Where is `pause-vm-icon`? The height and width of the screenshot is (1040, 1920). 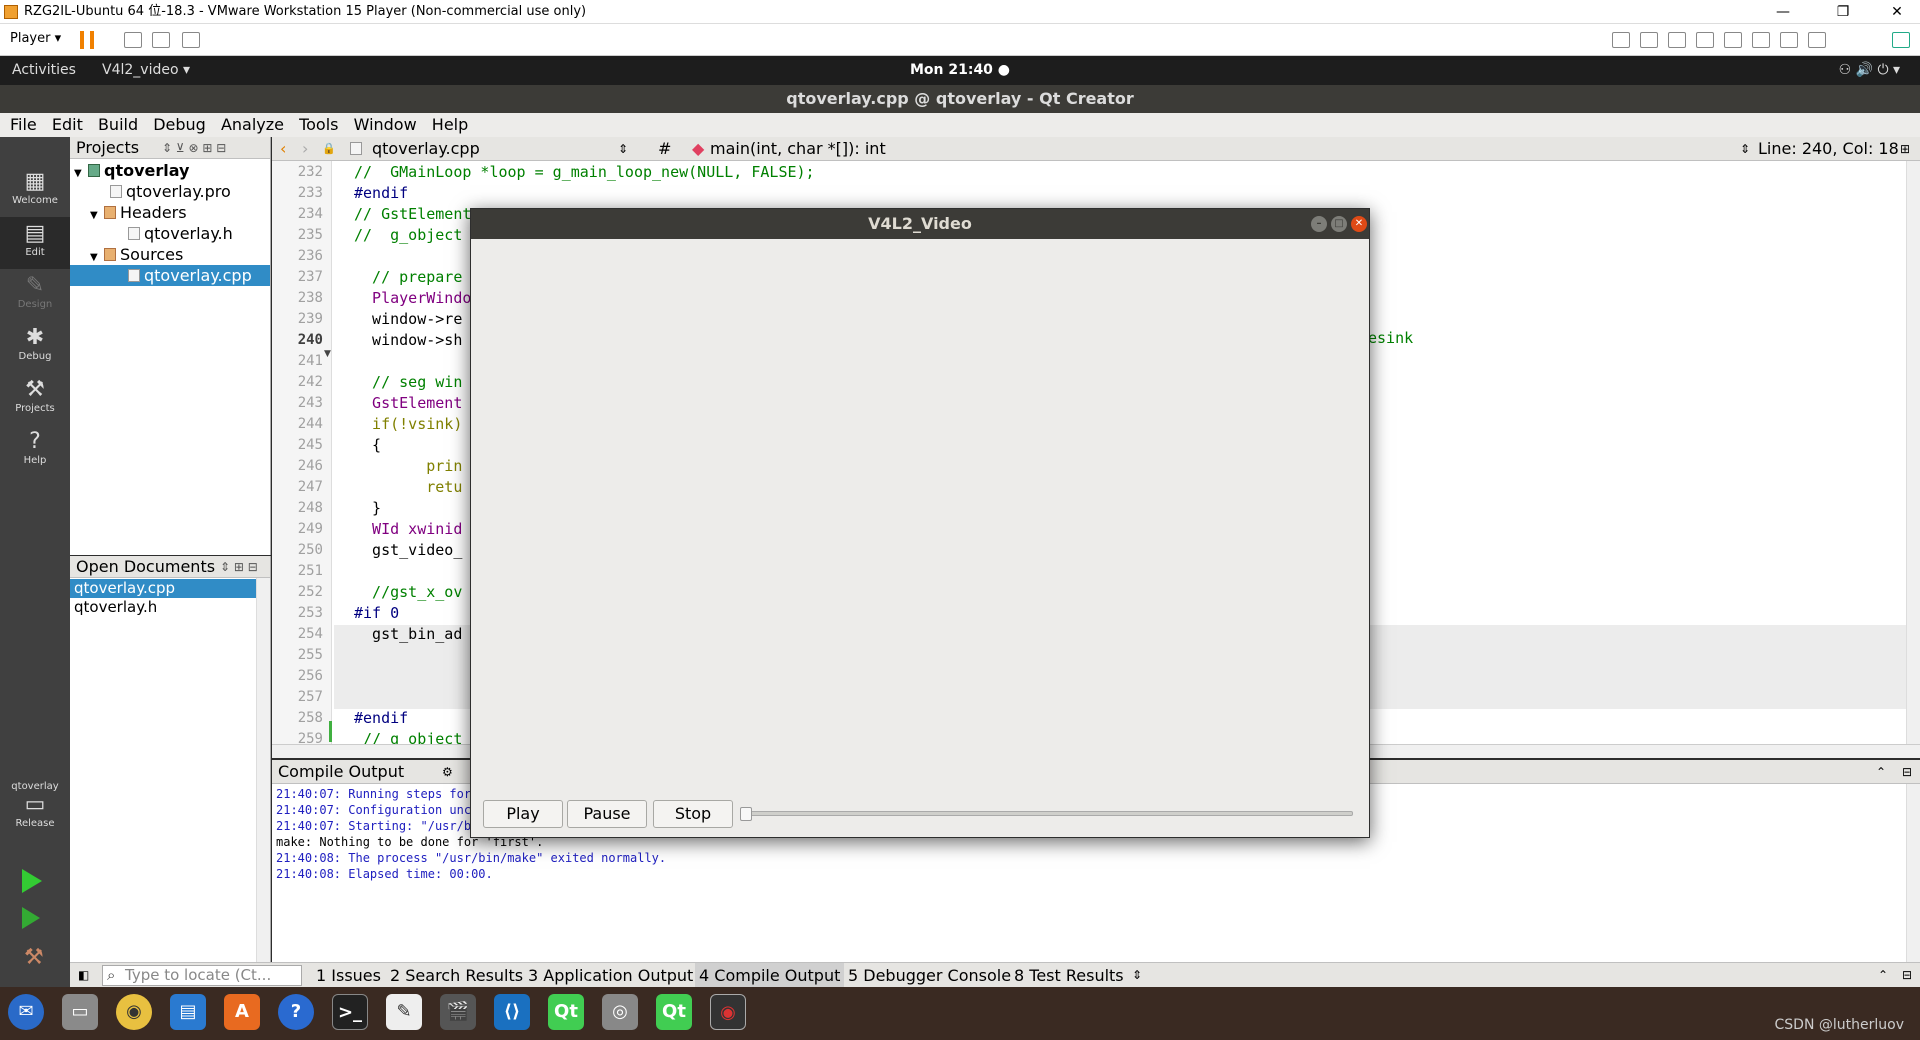
pause-vm-icon is located at coordinates (87, 40).